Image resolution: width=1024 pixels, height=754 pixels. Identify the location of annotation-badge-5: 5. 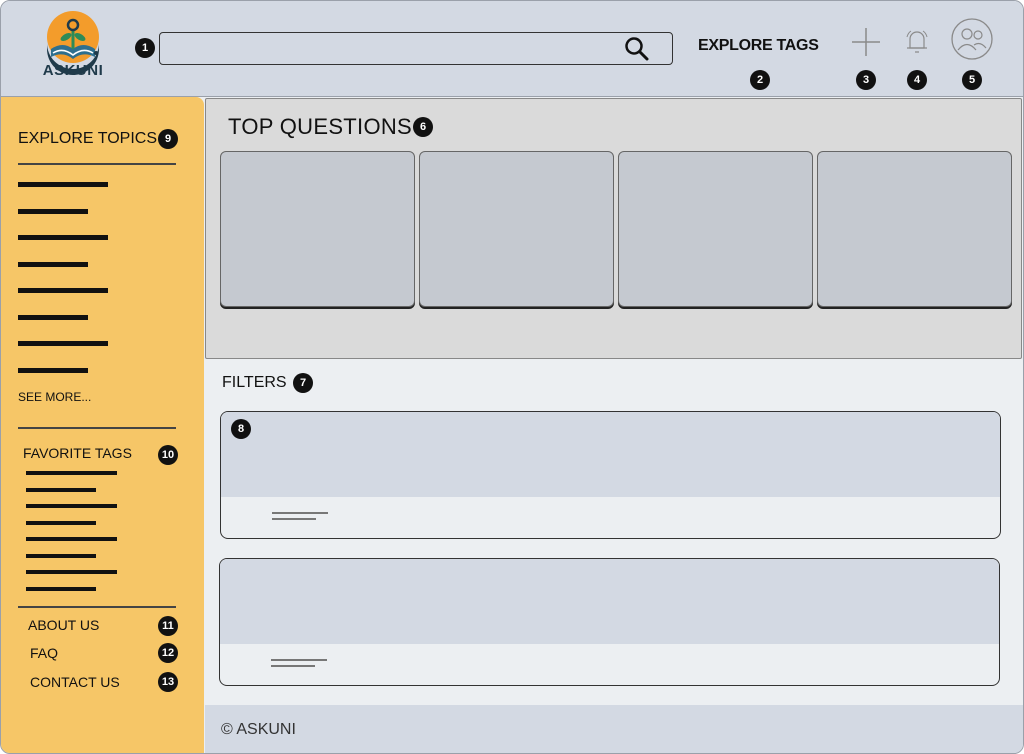
(972, 80).